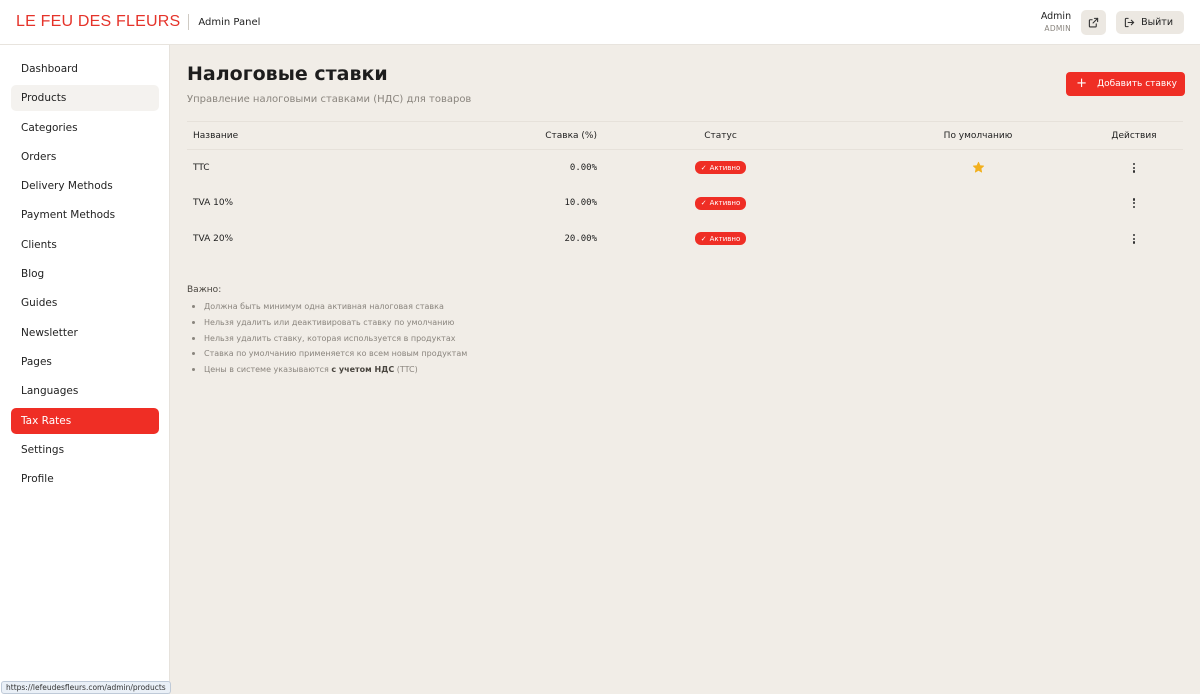 Image resolution: width=1200 pixels, height=694 pixels. Describe the element at coordinates (1137, 84) in the screenshot. I see `add-tax-rate-label: Добавить ставку` at that location.